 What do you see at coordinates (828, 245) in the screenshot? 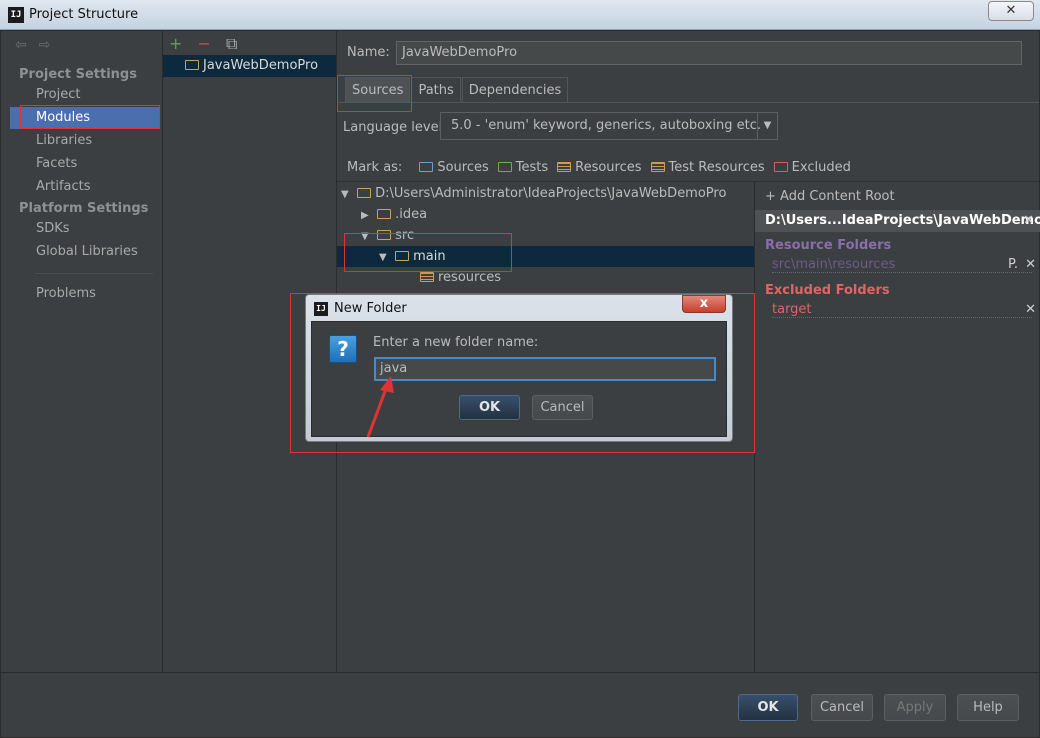
I see `resource-folders-header: Resource Folders` at bounding box center [828, 245].